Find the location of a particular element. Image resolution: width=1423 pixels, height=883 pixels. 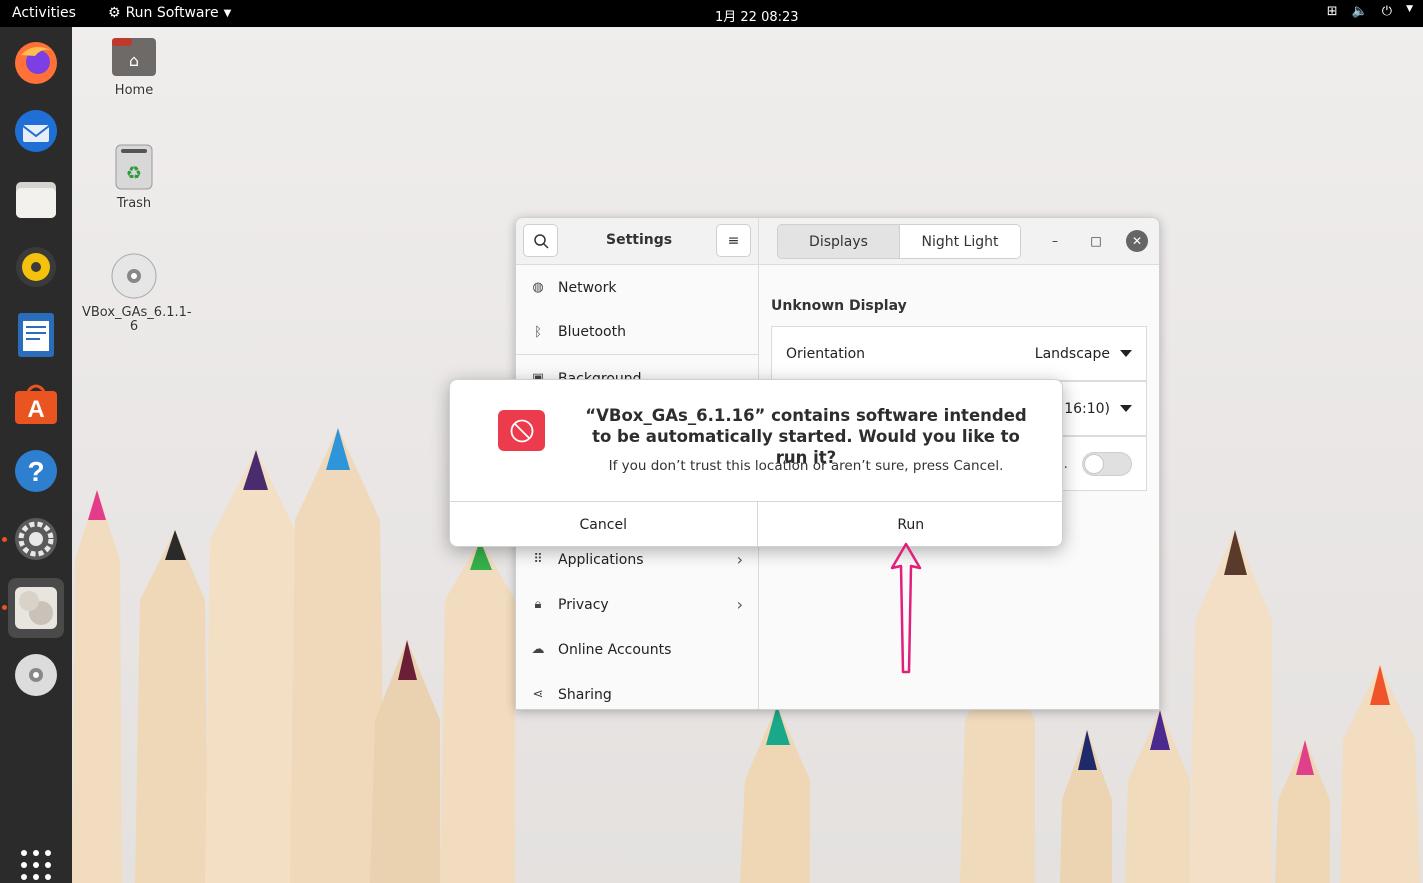

sidebar-item-privacy: 🔒︎ Privacy › is located at coordinates (637, 604).